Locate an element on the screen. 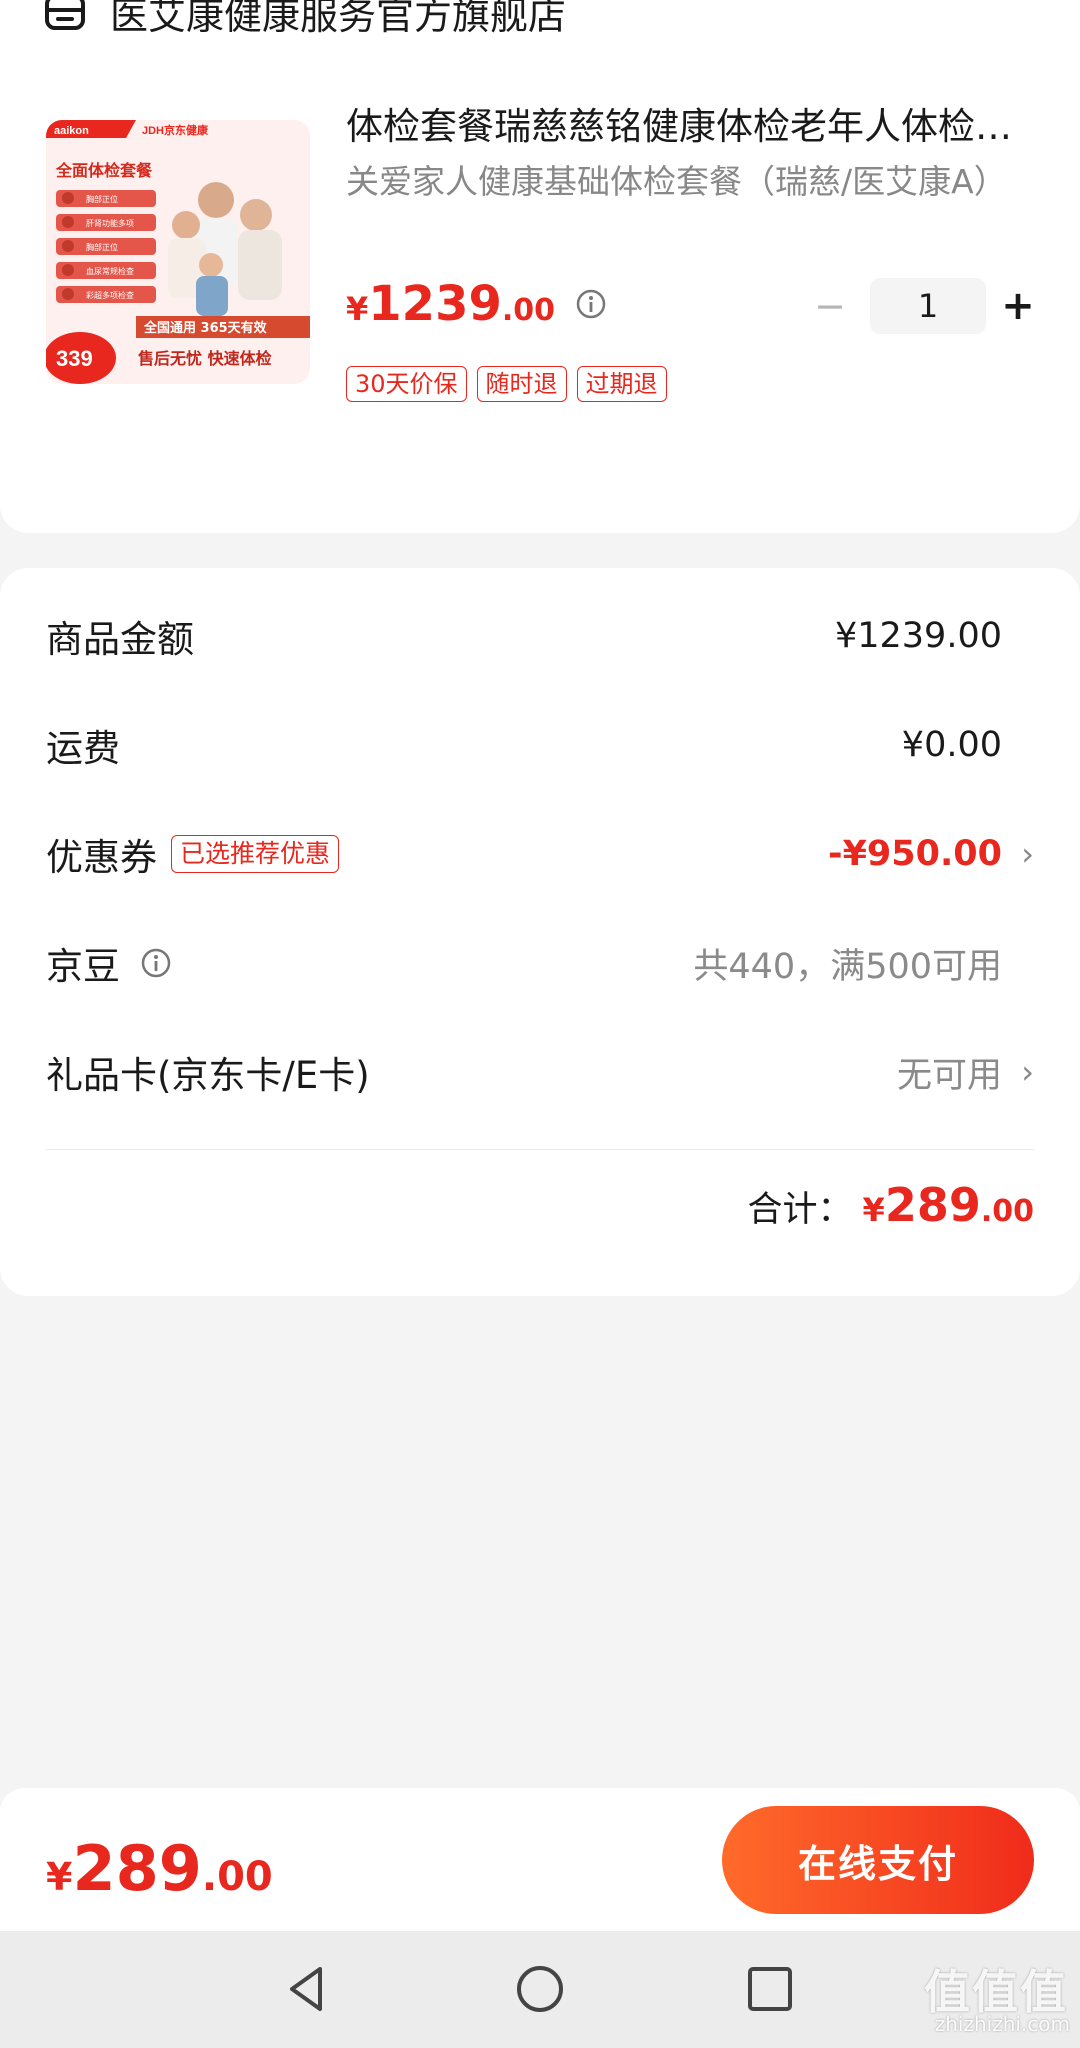 Image resolution: width=1080 pixels, height=2048 pixels. price-decimal: .00 is located at coordinates (528, 310).